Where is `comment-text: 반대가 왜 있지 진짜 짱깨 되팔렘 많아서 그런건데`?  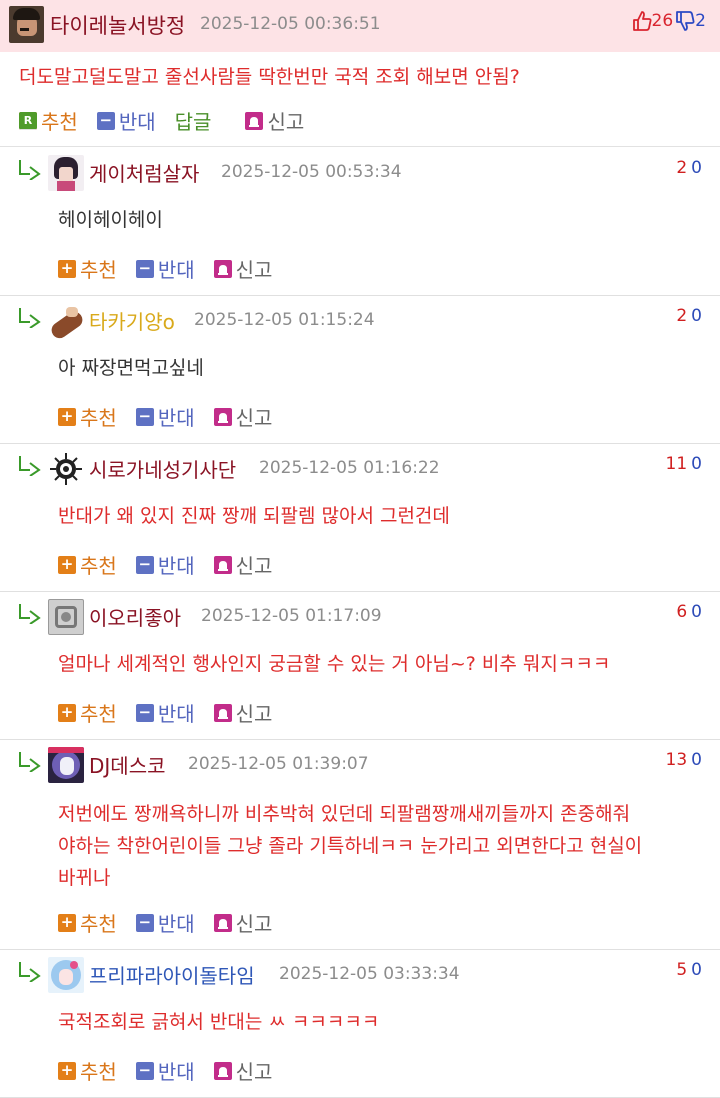
comment-text: 반대가 왜 있지 진짜 짱깨 되팔렘 많아서 그런건데 is located at coordinates (383, 516).